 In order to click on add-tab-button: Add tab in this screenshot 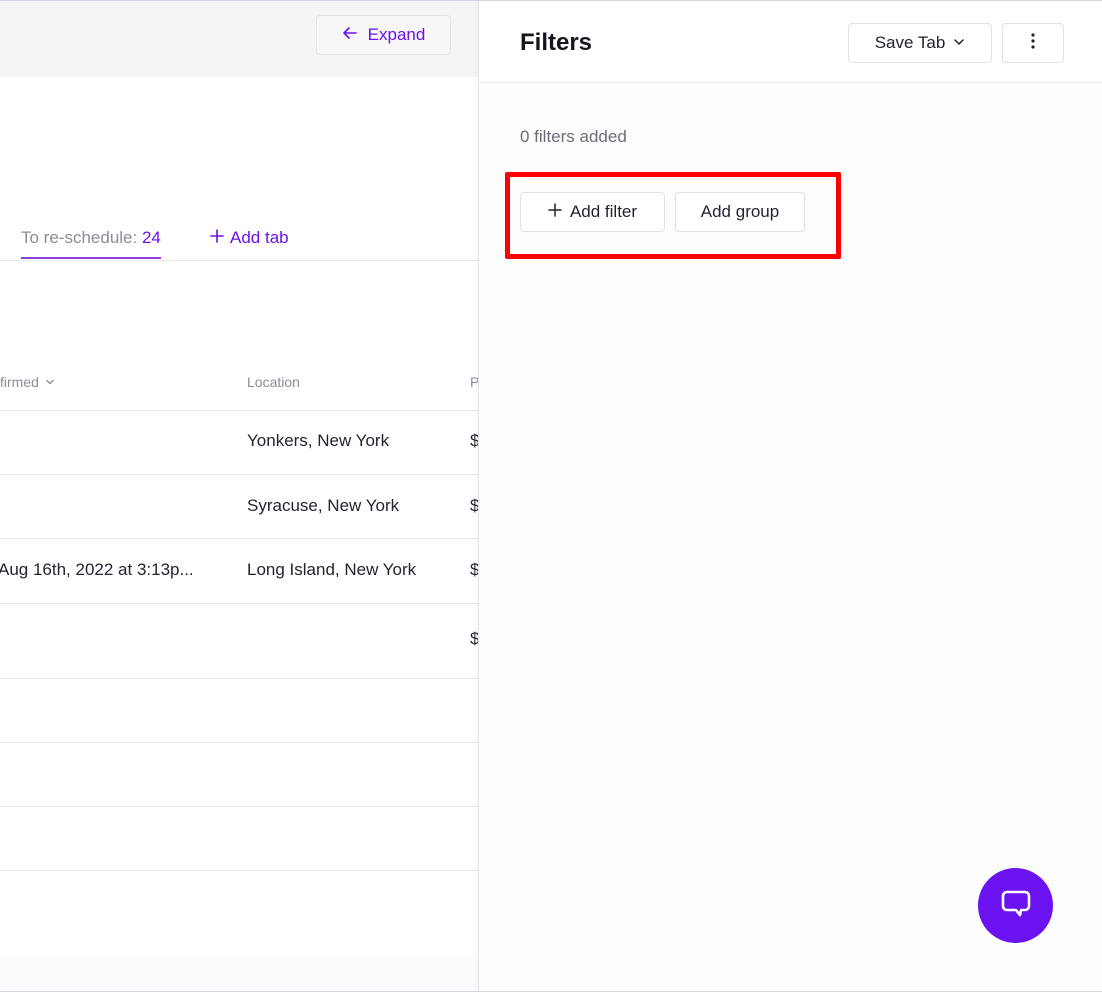, I will do `click(249, 238)`.